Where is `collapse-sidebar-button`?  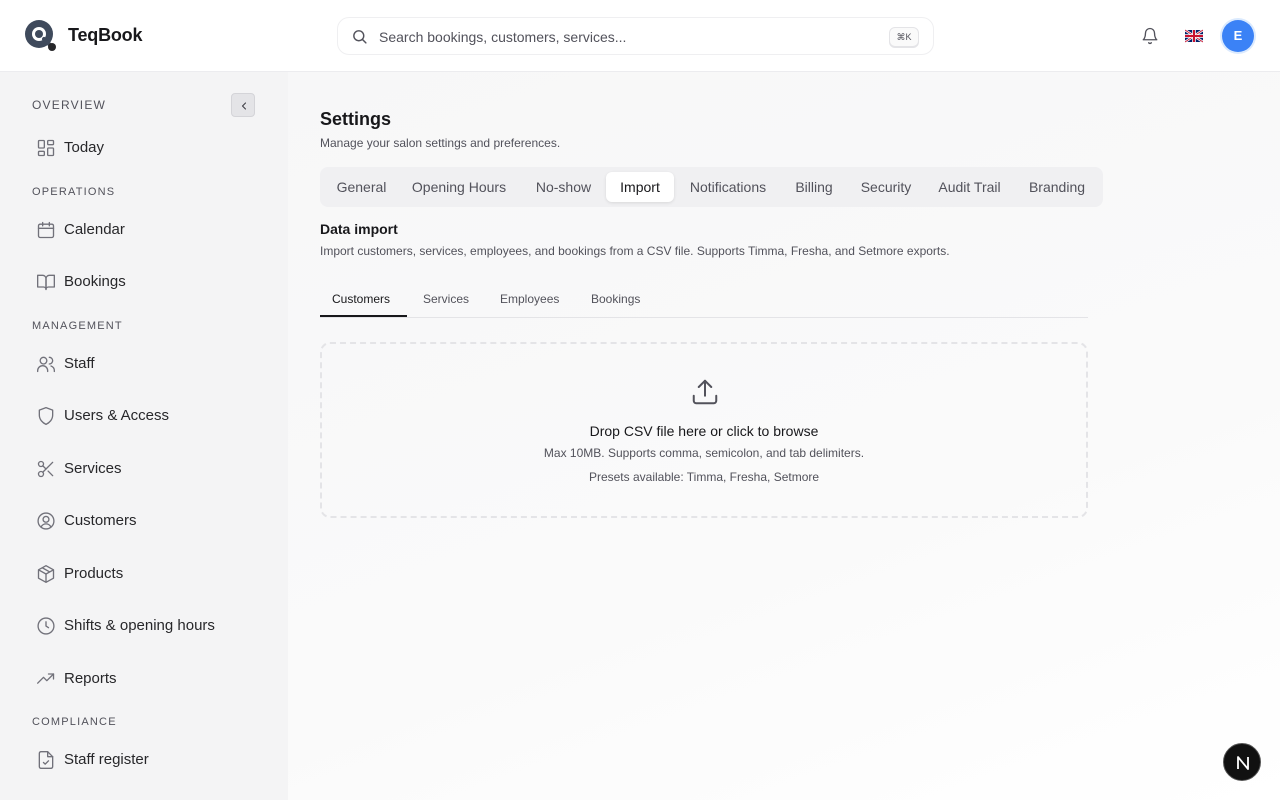 collapse-sidebar-button is located at coordinates (243, 105).